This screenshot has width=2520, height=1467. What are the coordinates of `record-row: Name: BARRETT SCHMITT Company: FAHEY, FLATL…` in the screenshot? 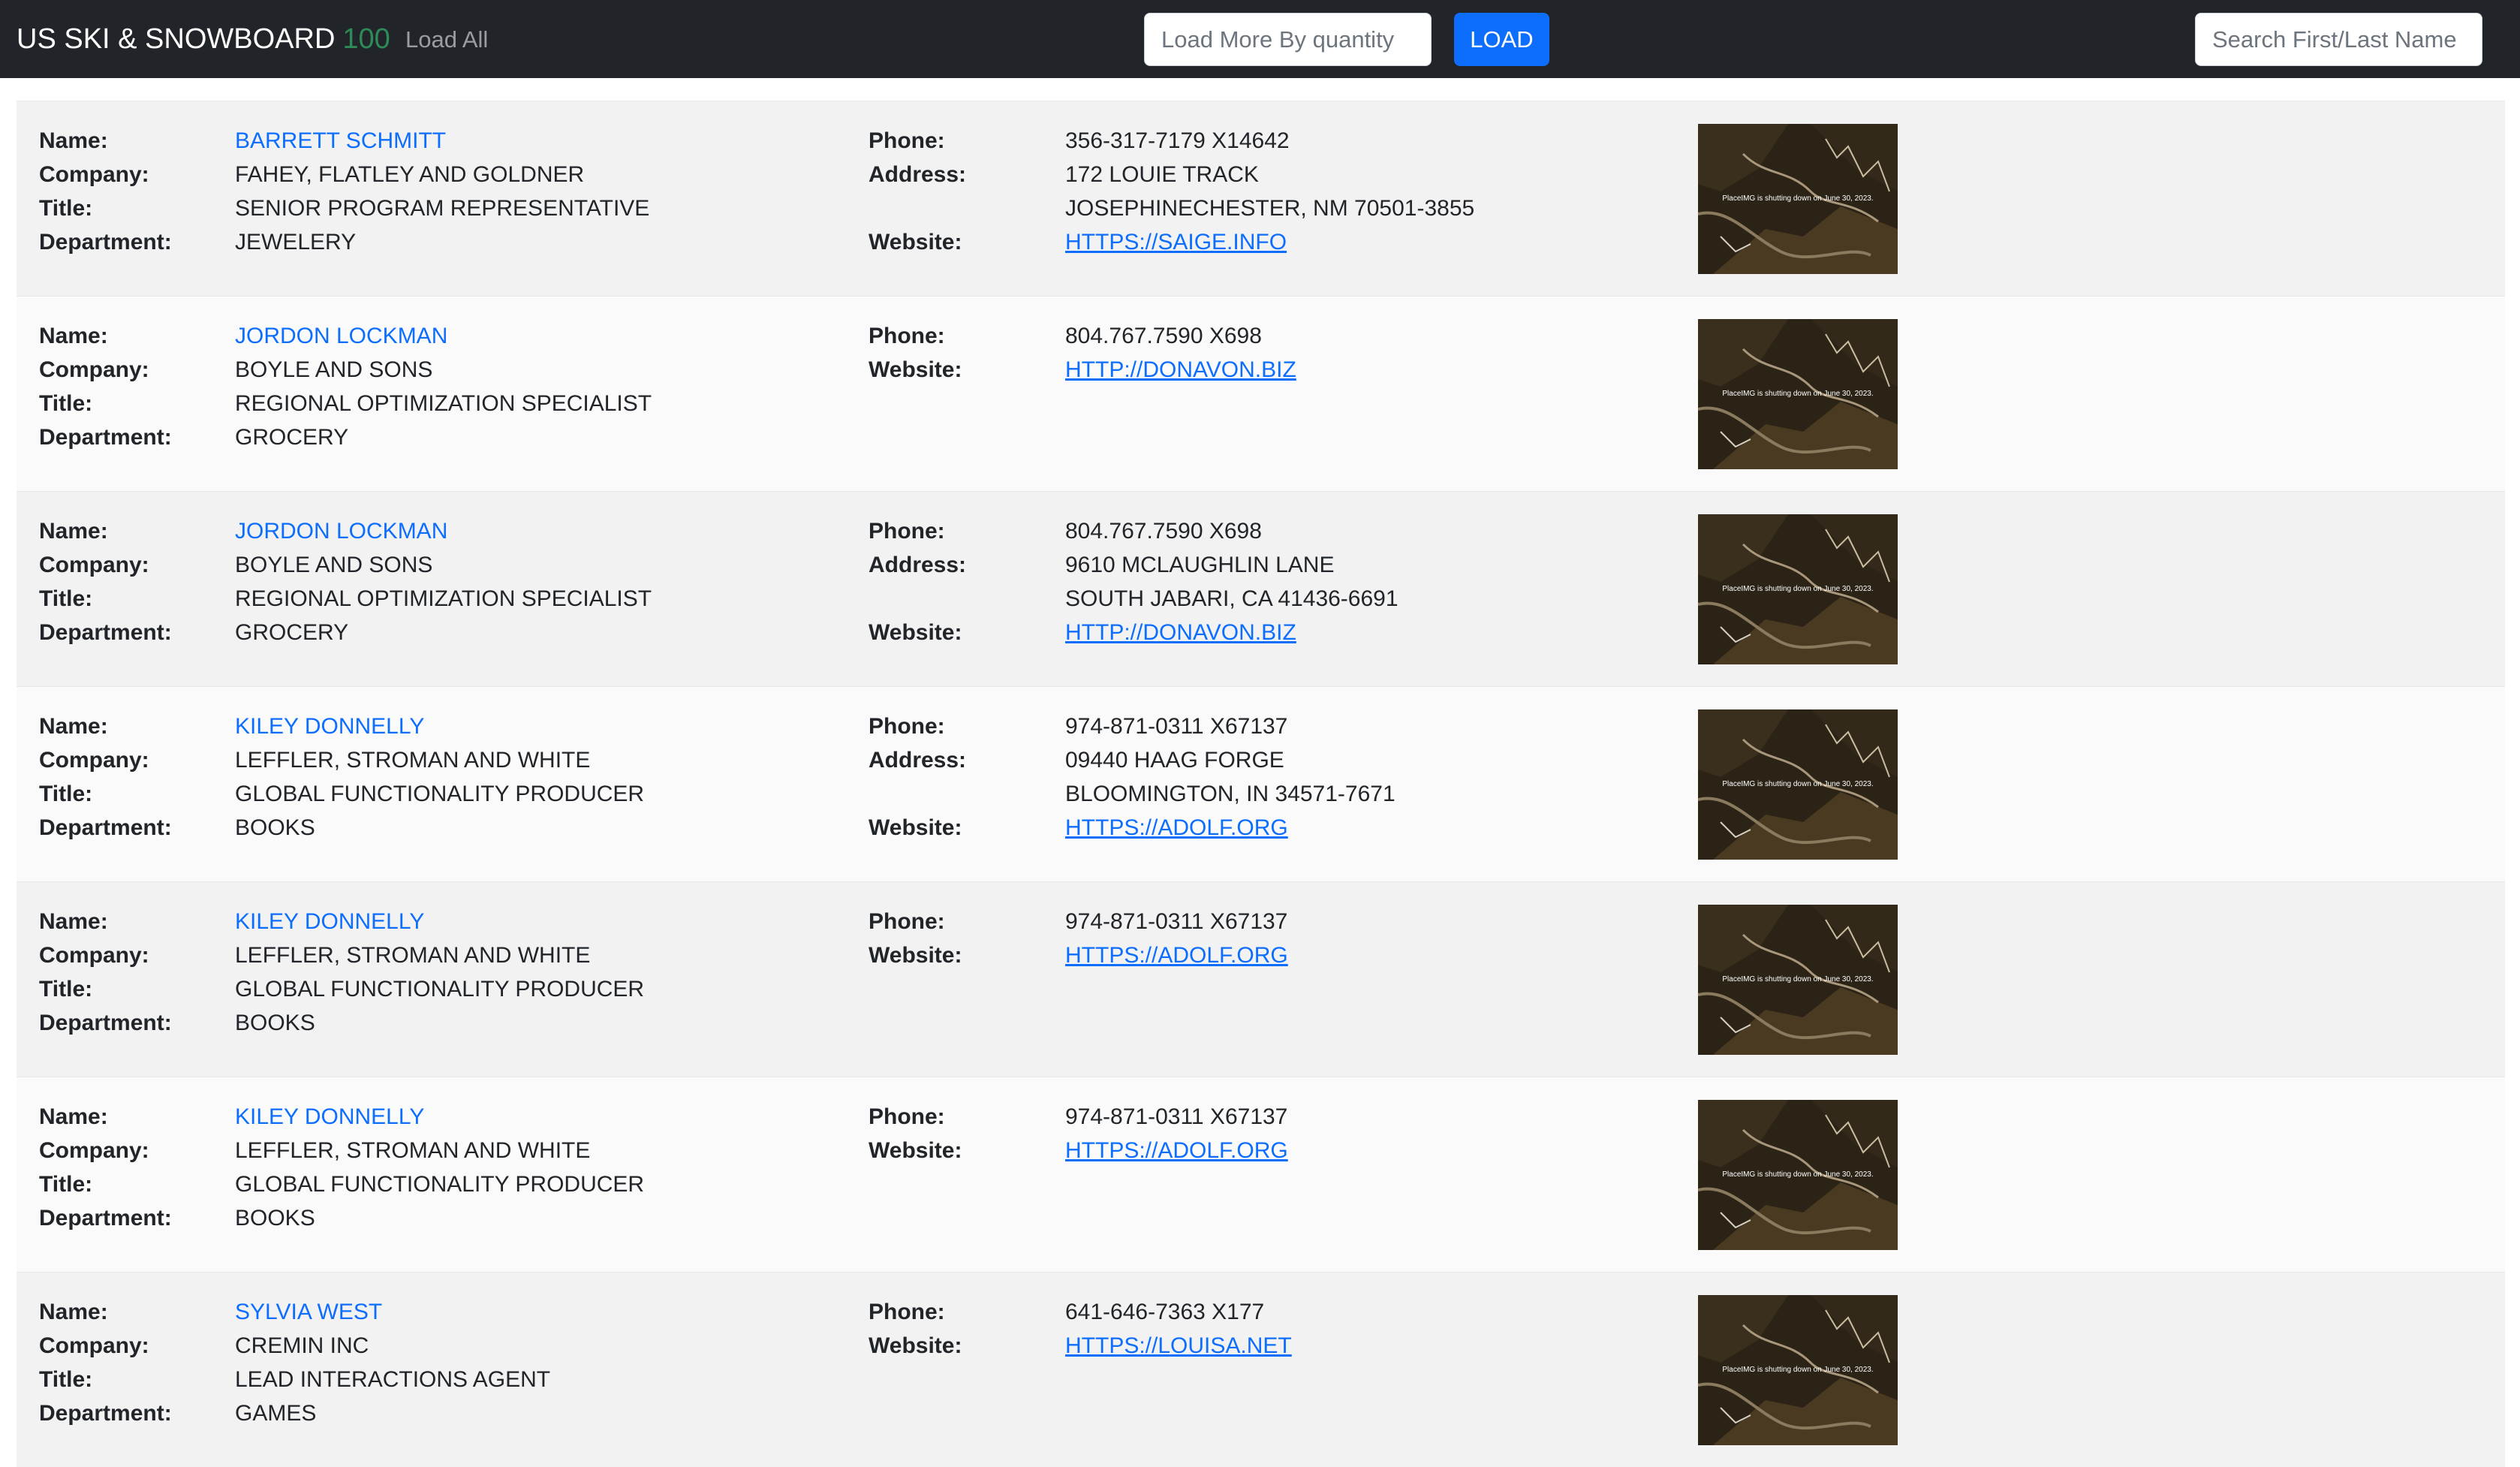 It's located at (1261, 199).